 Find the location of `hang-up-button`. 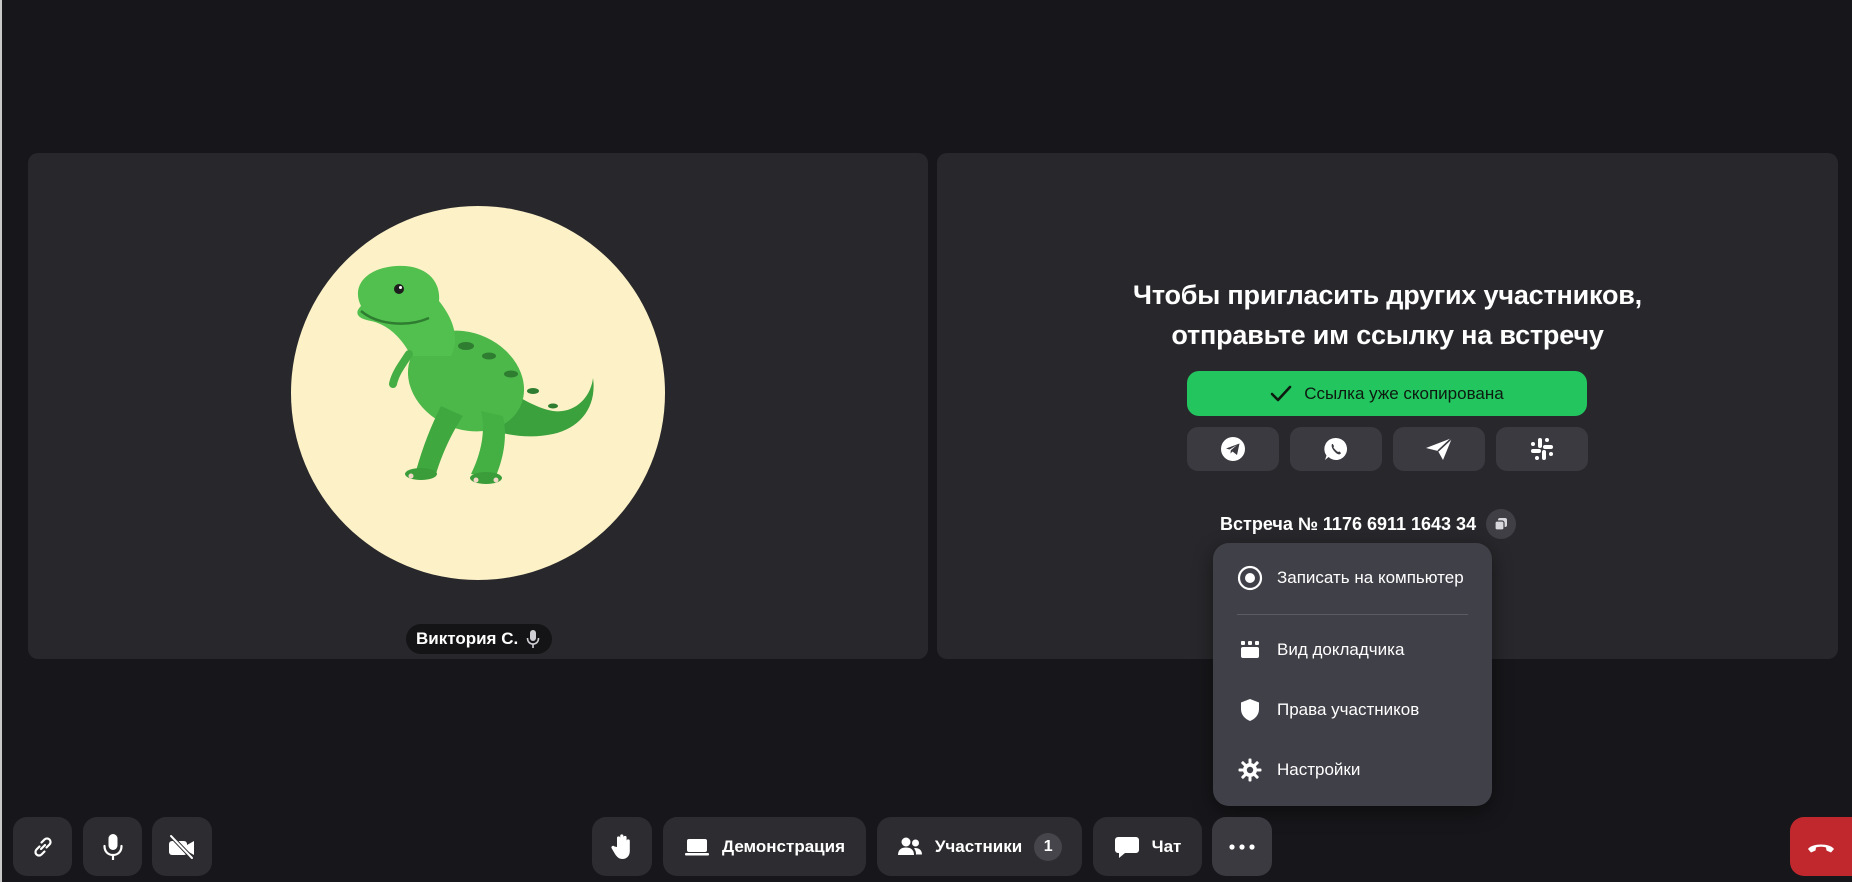

hang-up-button is located at coordinates (1821, 846).